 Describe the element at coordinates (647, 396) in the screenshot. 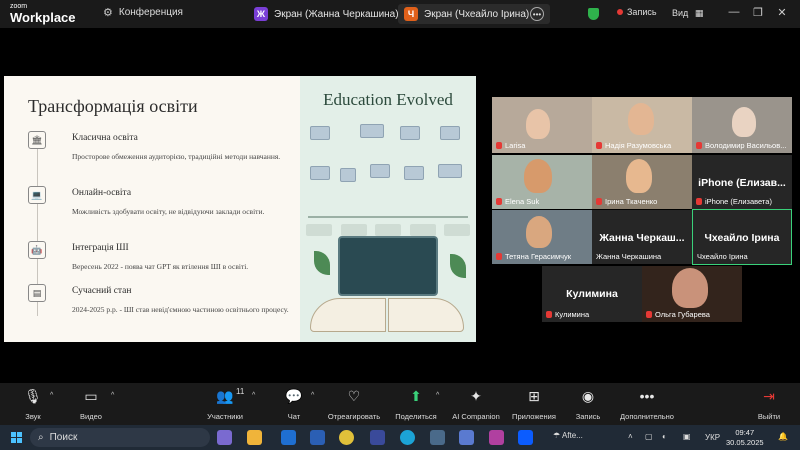

I see `more-dots-icon: •••` at that location.